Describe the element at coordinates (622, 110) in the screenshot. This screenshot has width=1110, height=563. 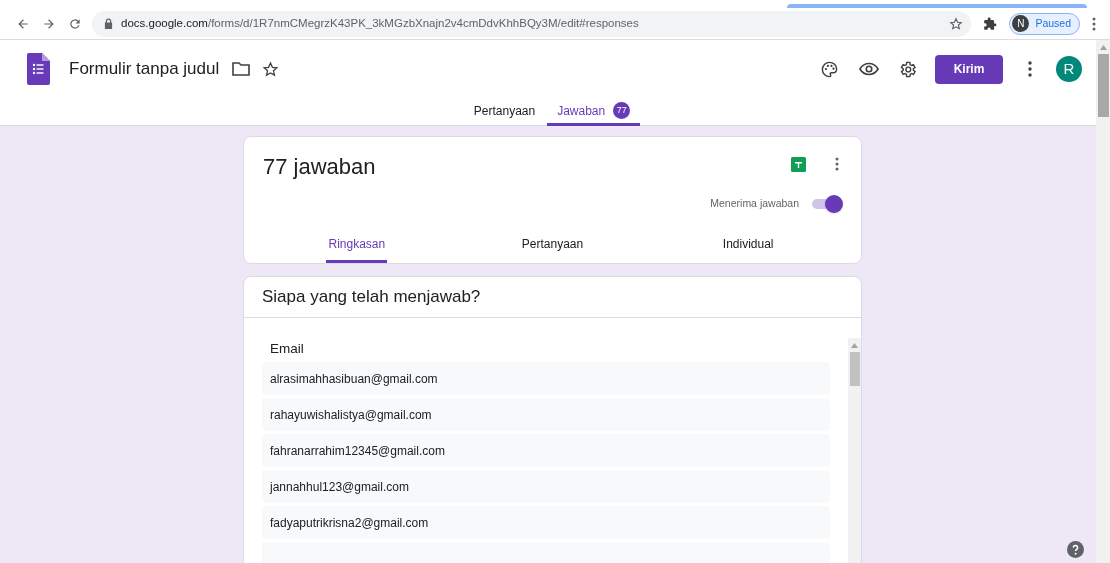
I see `count-badge: 77` at that location.